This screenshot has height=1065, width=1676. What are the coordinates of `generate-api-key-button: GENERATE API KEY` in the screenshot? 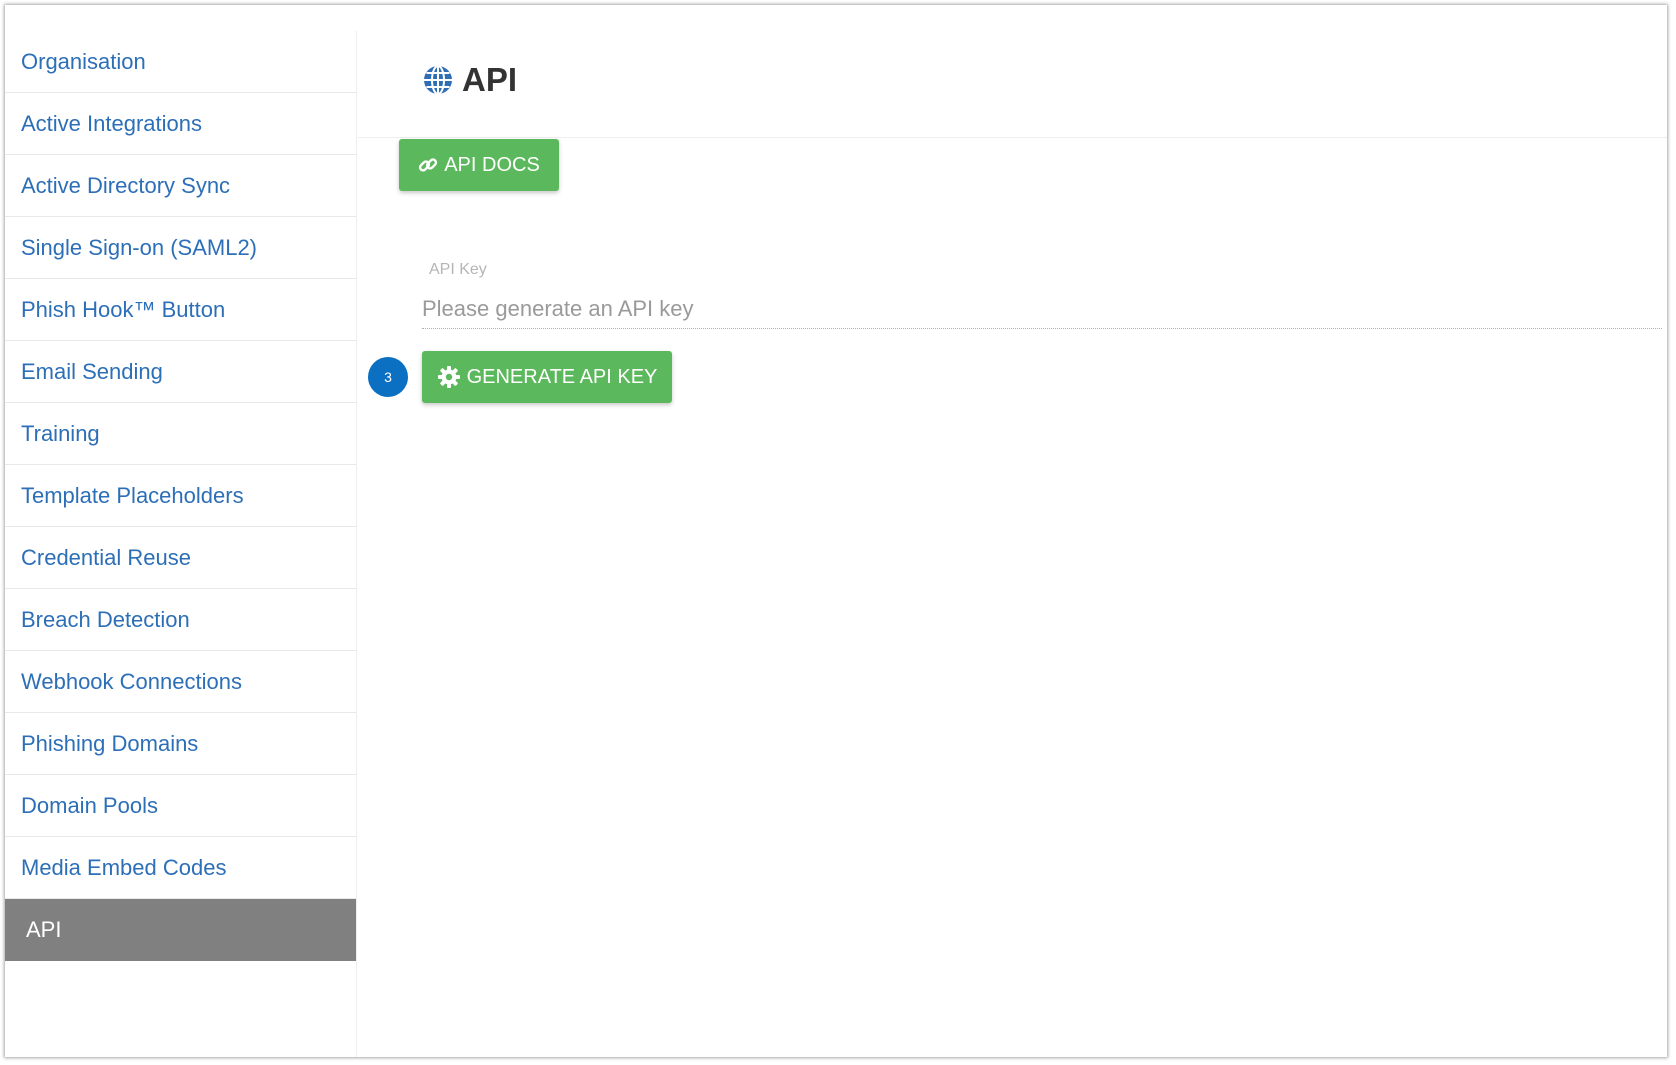 It's located at (547, 377).